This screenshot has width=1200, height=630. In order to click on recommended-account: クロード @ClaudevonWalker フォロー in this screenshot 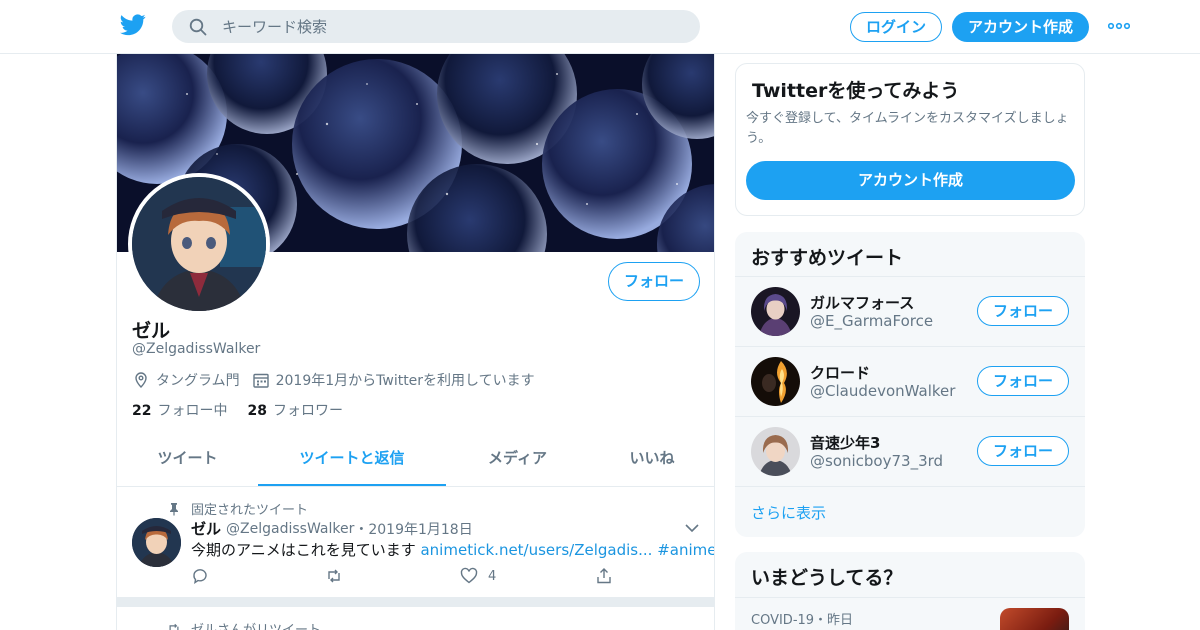, I will do `click(910, 381)`.